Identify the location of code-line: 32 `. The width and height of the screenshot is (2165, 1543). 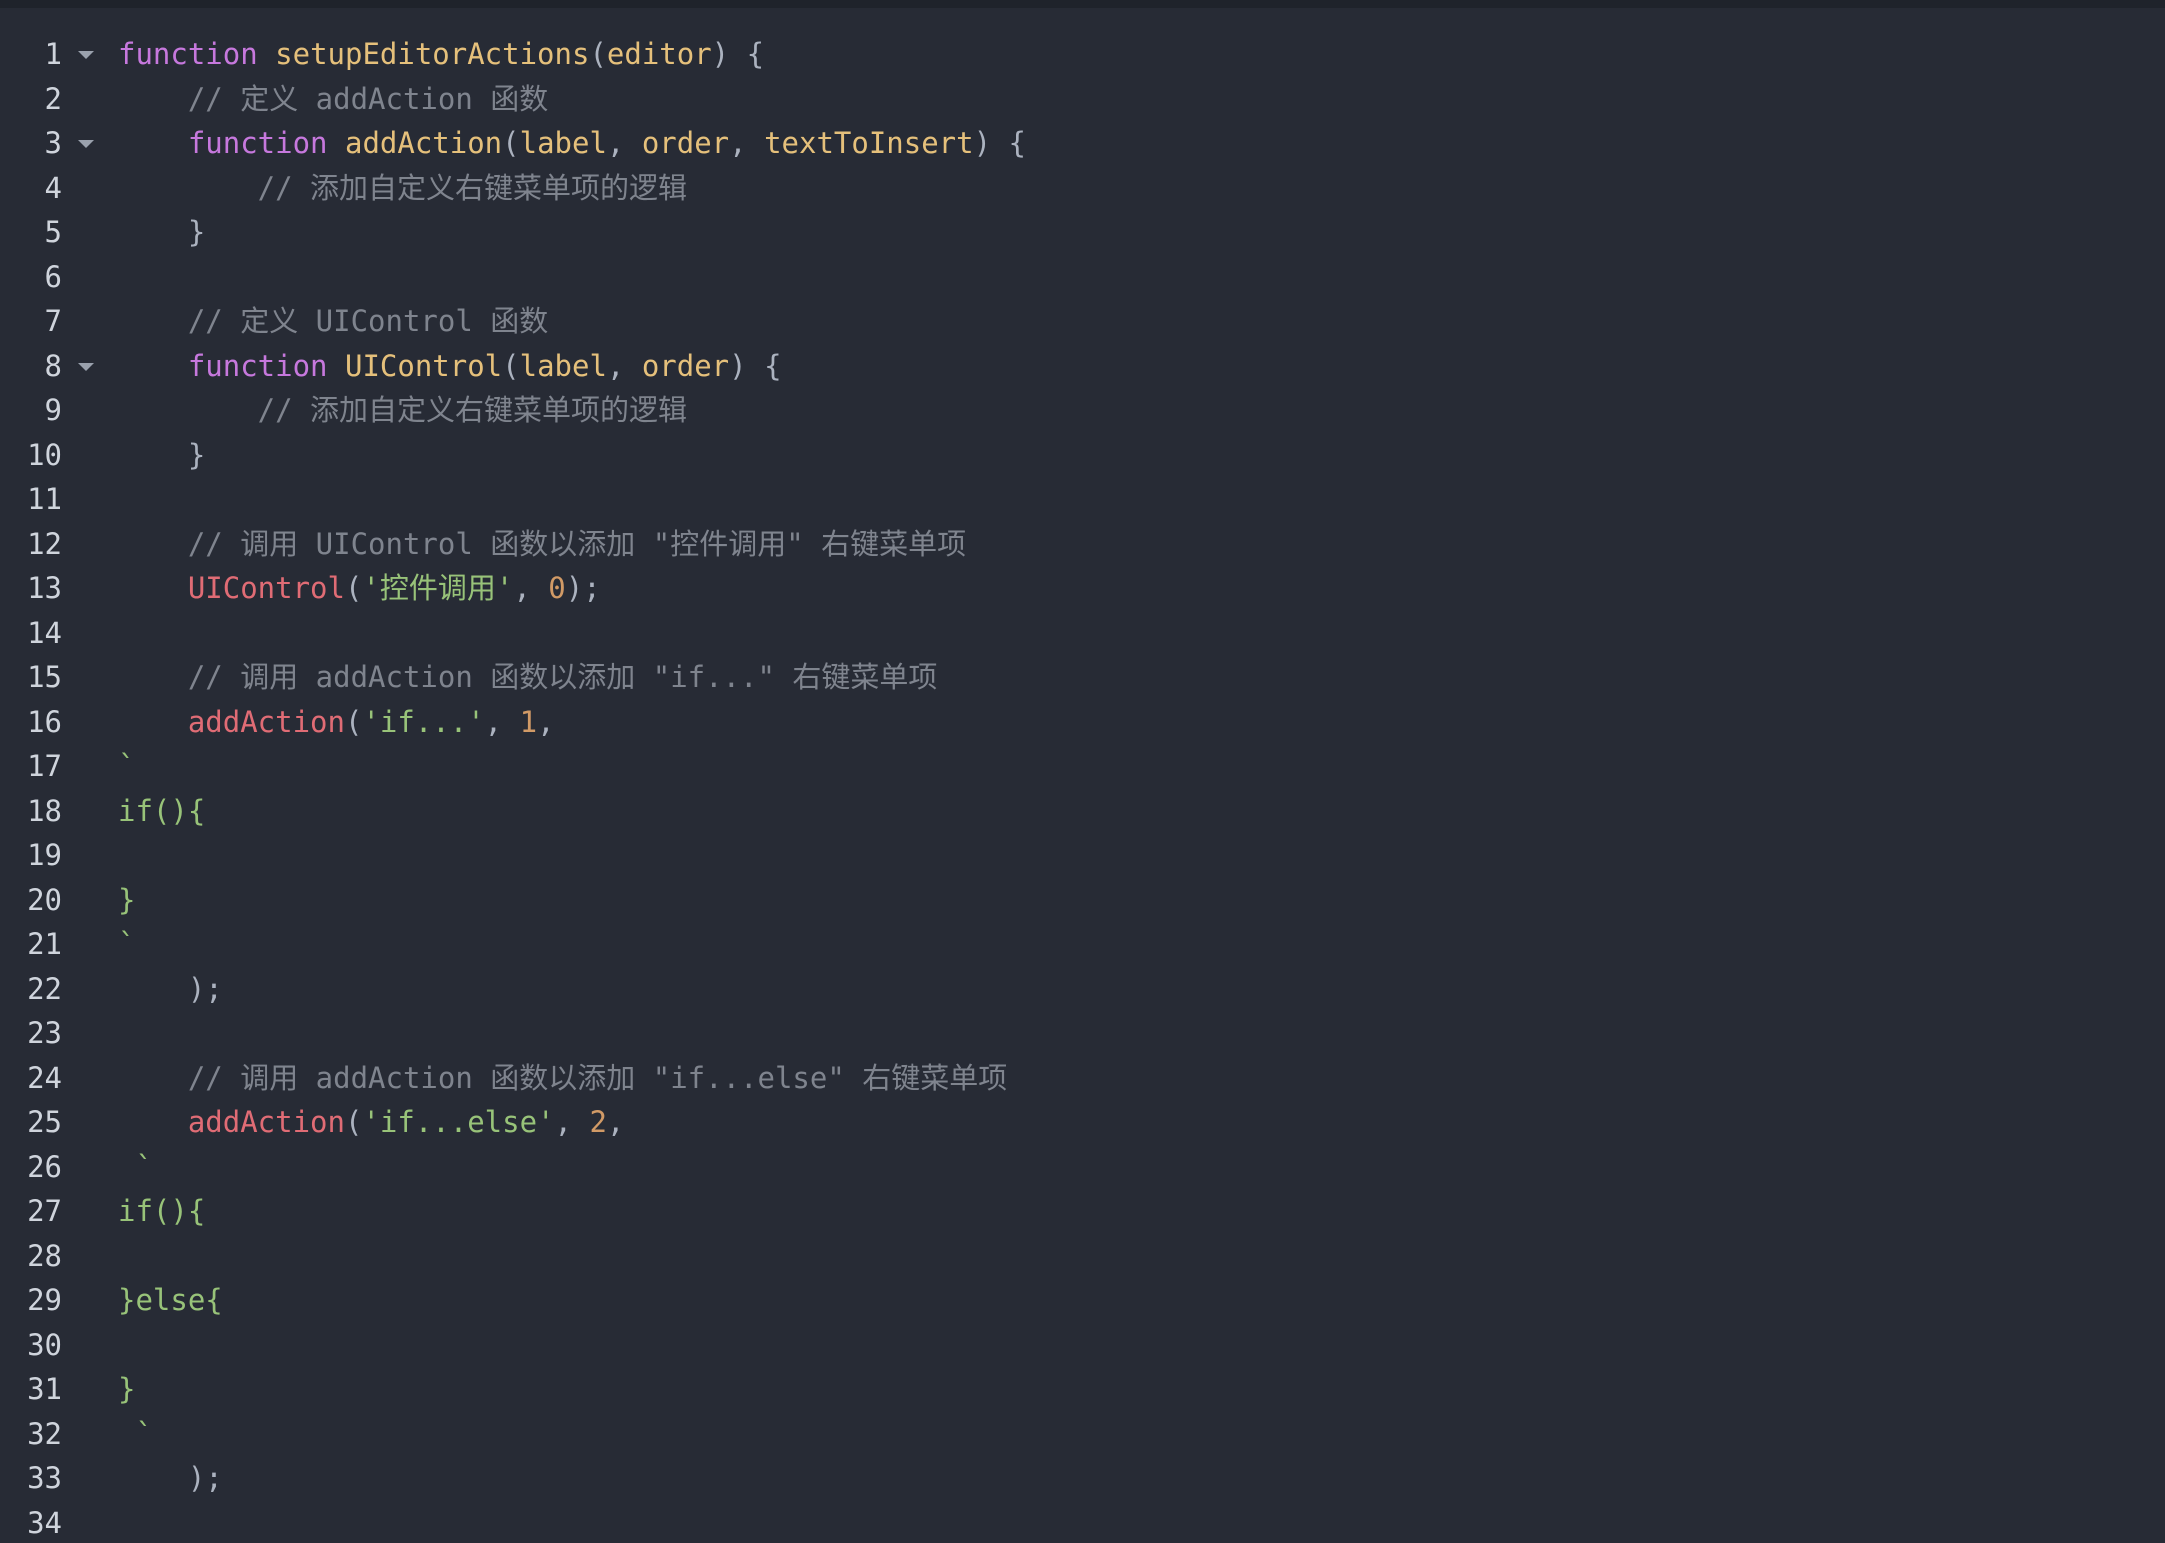
(1082, 1434).